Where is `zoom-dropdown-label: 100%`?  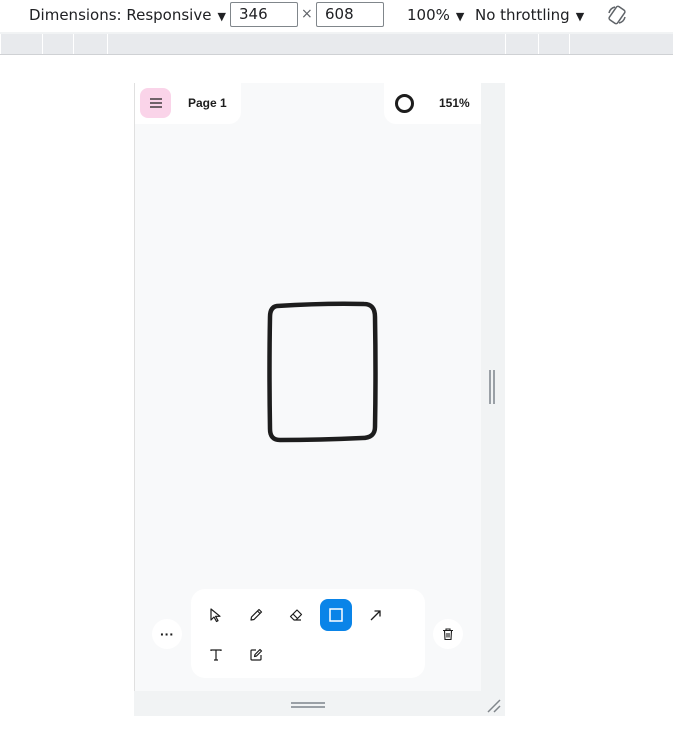
zoom-dropdown-label: 100% is located at coordinates (428, 15).